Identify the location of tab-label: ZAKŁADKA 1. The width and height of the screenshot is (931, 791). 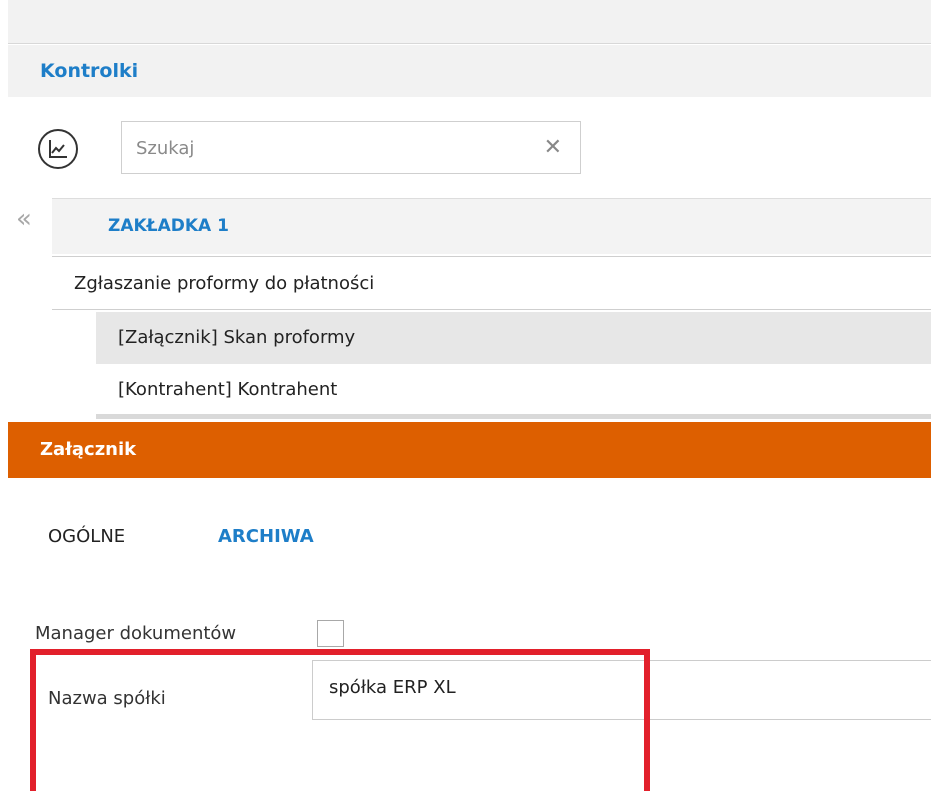
(168, 226).